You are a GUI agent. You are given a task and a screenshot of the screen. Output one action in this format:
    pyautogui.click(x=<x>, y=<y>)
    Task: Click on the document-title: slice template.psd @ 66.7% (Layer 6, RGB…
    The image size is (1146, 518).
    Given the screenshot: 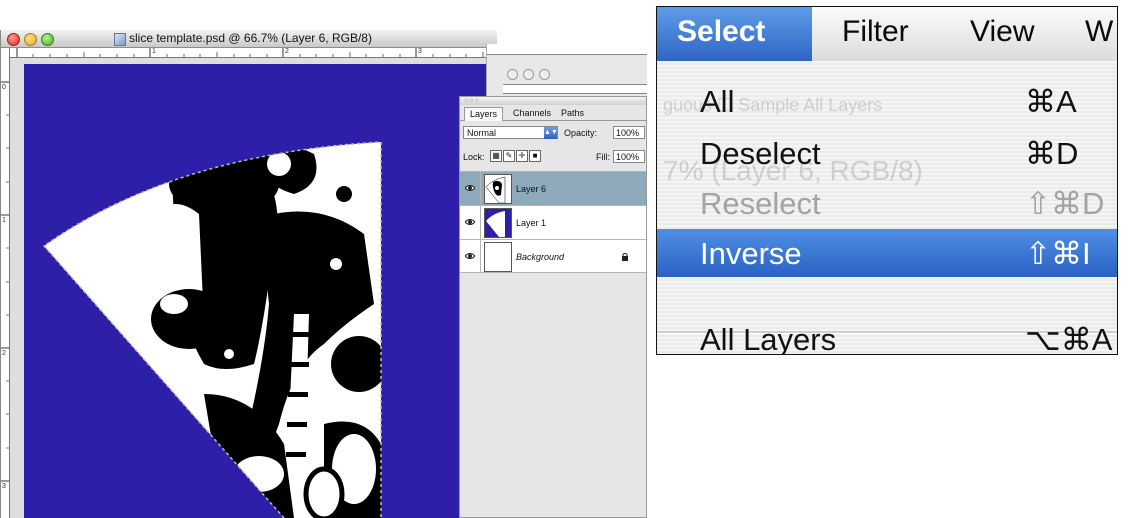 What is the action you would take?
    pyautogui.click(x=250, y=38)
    